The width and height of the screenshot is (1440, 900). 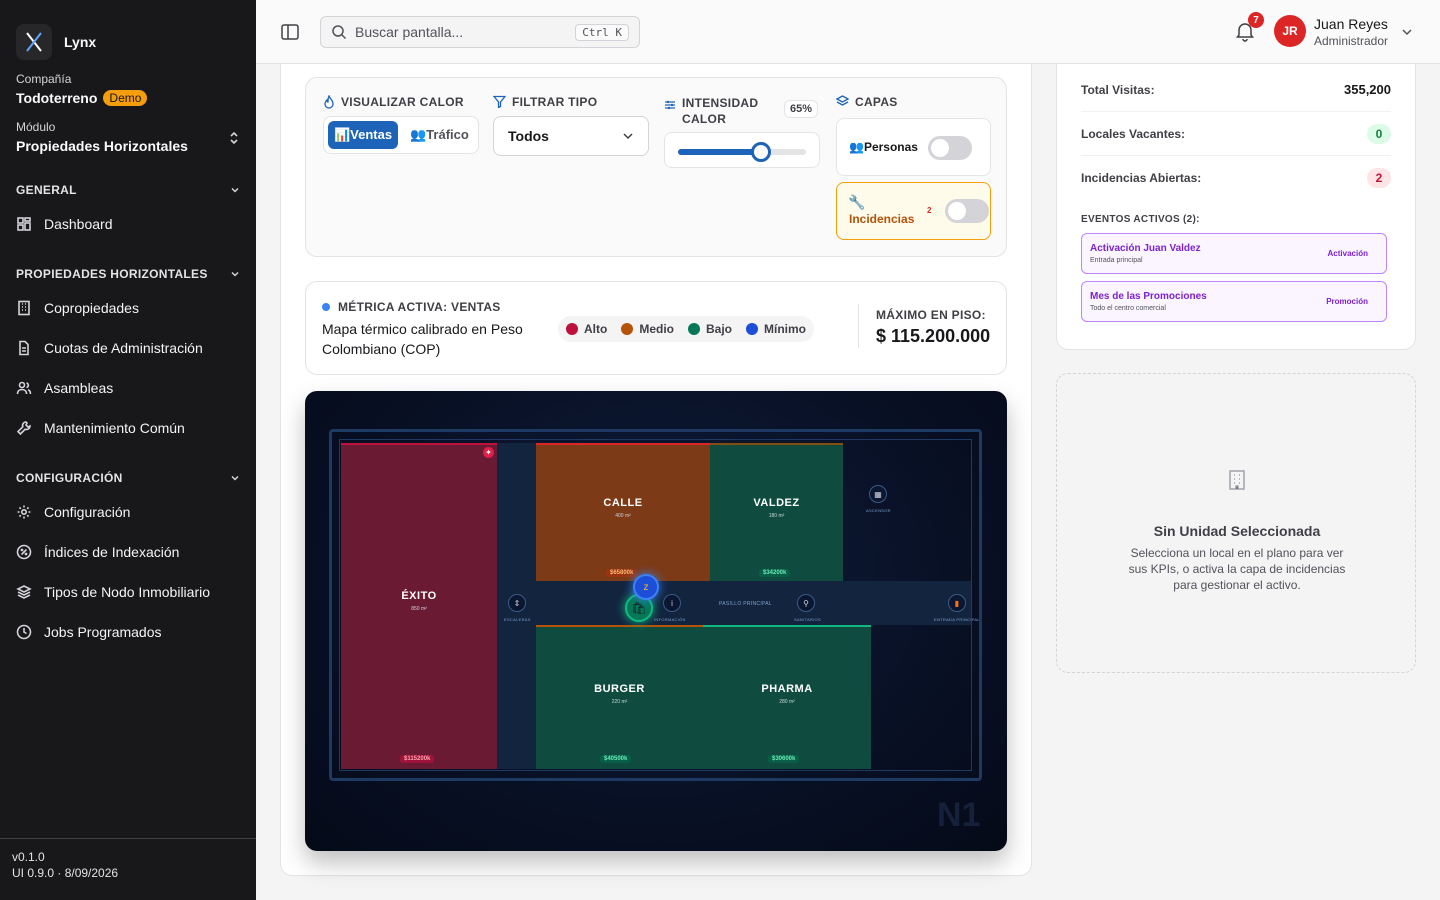 What do you see at coordinates (1128, 308) in the screenshot?
I see `event-subtitle: Todo el centro comercial` at bounding box center [1128, 308].